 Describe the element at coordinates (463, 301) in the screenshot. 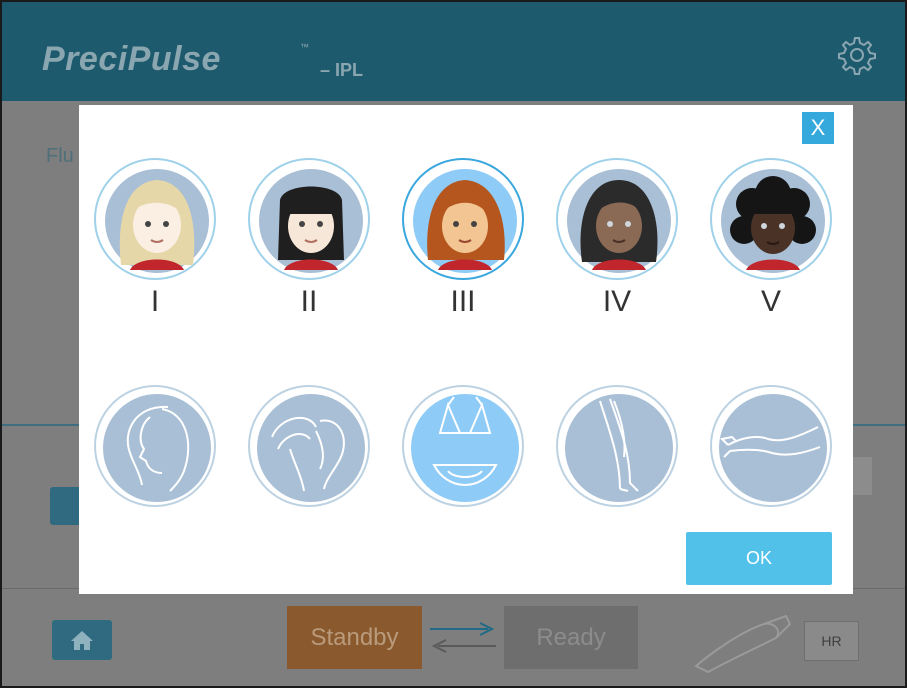

I see `skin-type-3-label: III` at that location.